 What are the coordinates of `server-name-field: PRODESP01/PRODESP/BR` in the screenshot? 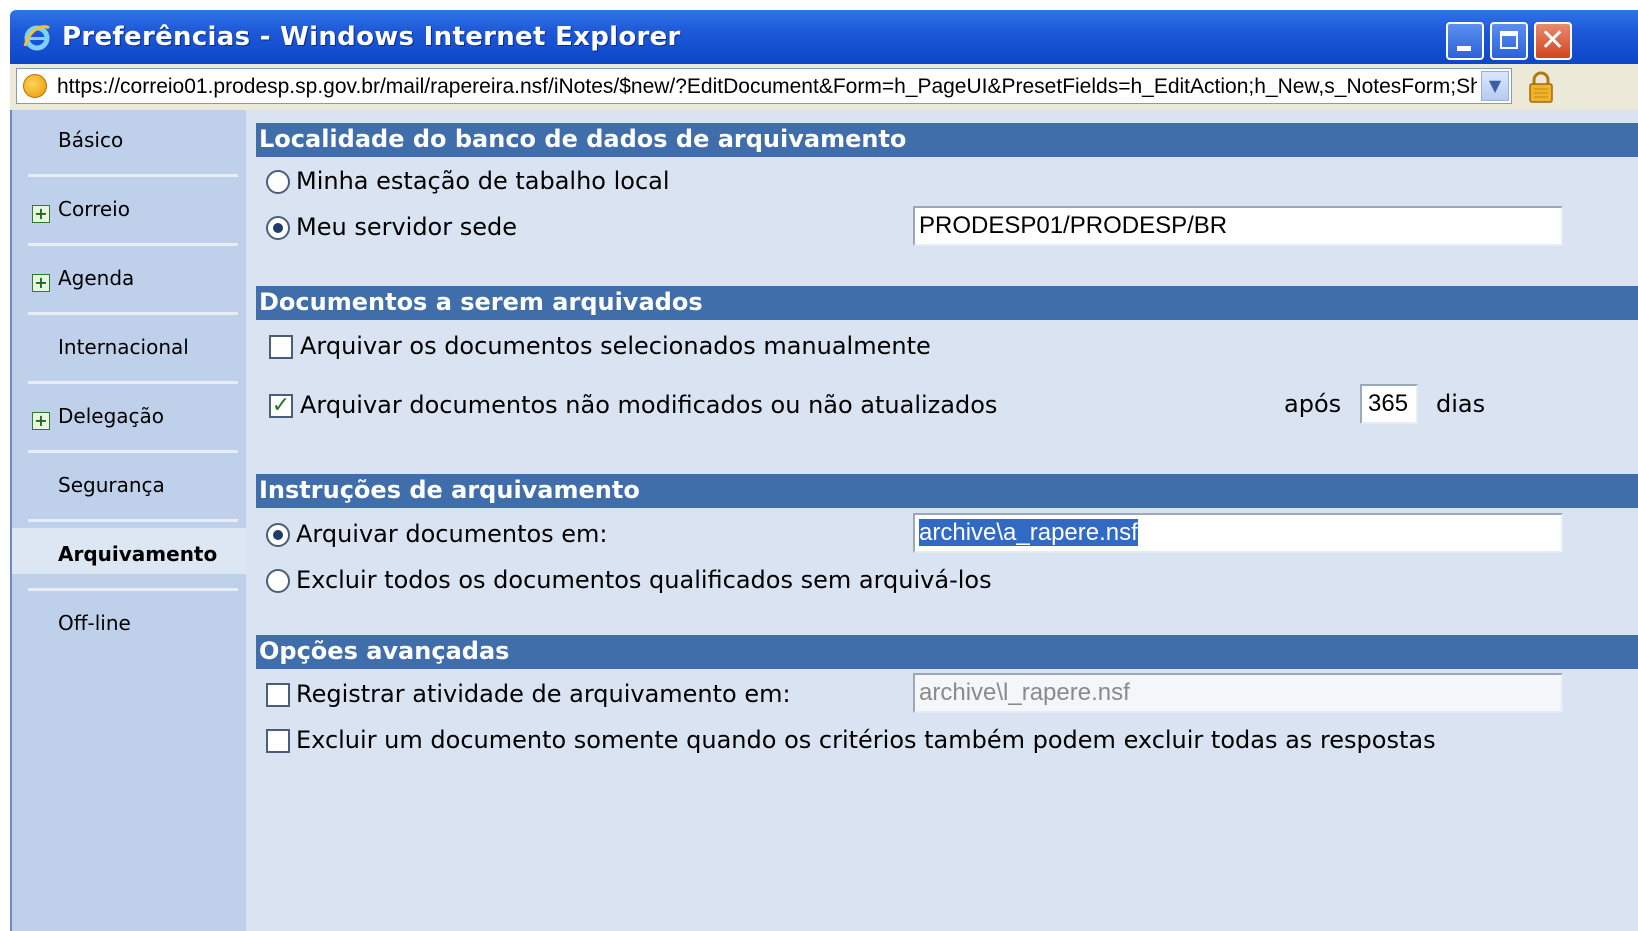 It's located at (1238, 226).